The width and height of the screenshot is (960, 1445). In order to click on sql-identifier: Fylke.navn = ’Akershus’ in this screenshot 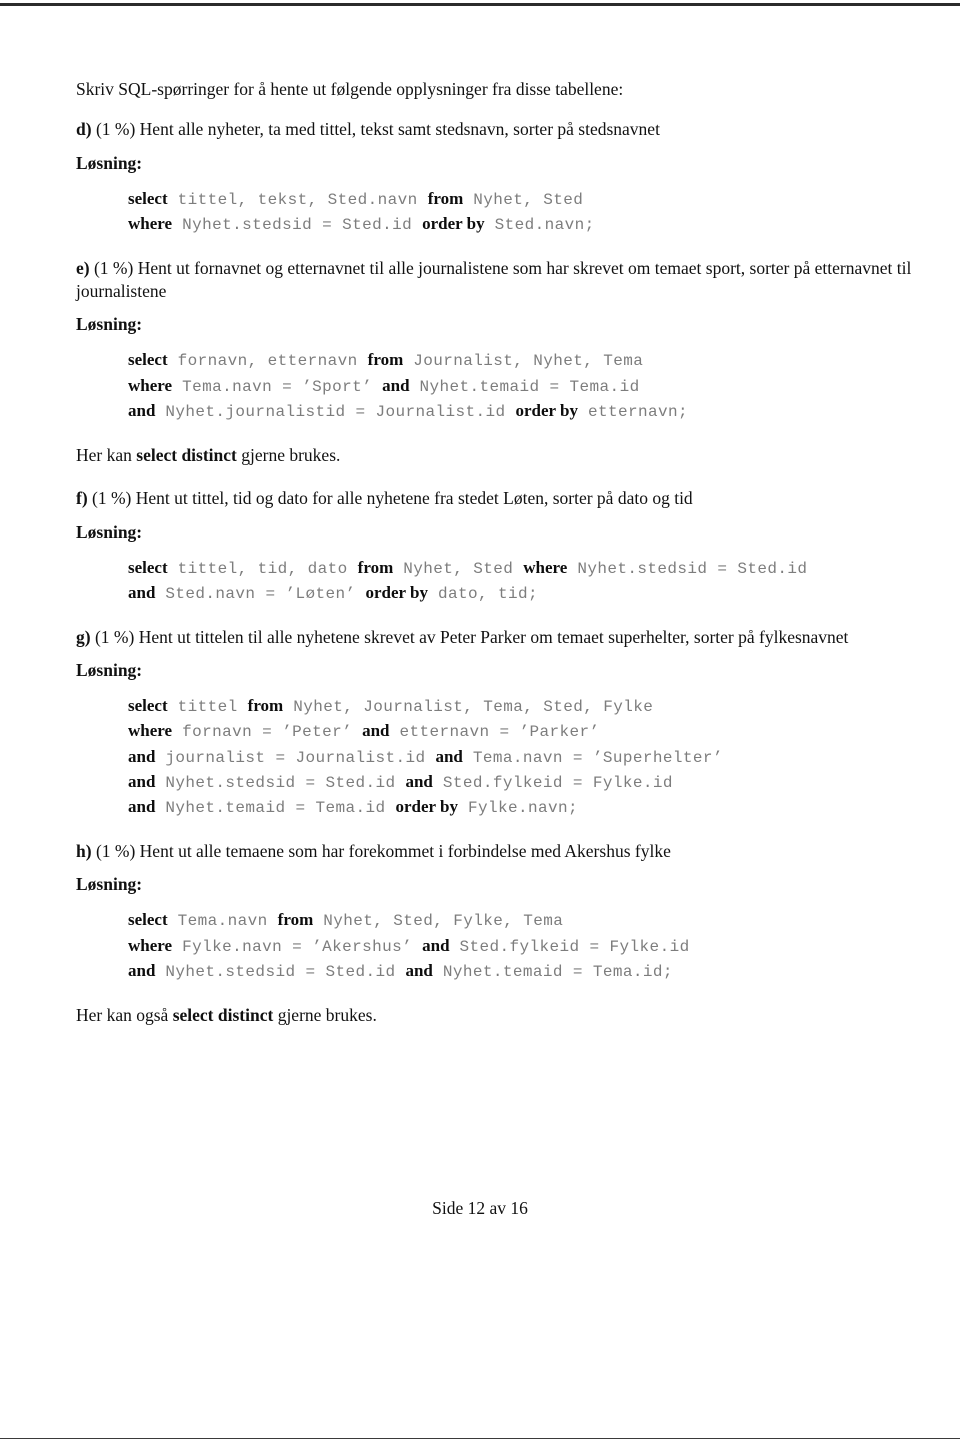, I will do `click(297, 946)`.